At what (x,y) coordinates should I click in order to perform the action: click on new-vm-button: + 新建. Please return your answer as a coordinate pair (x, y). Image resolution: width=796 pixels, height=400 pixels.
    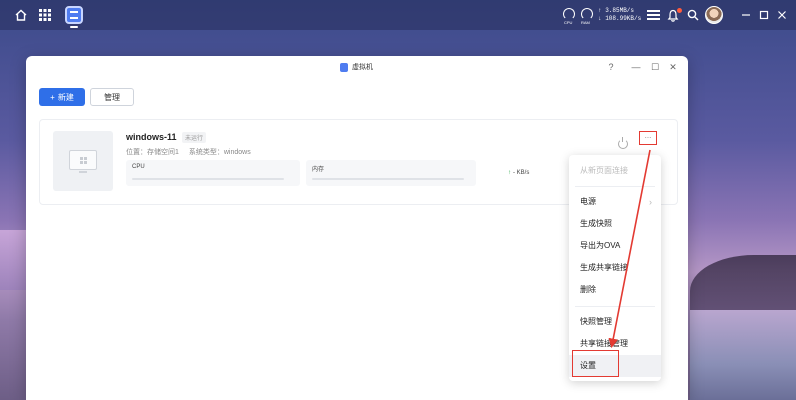
    Looking at the image, I should click on (62, 97).